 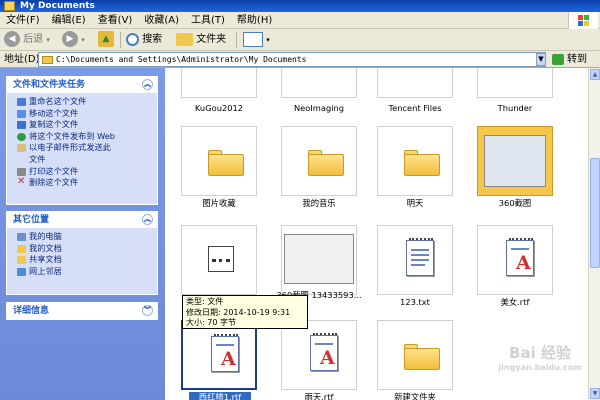 I want to click on image-file-icon, so click(x=221, y=259).